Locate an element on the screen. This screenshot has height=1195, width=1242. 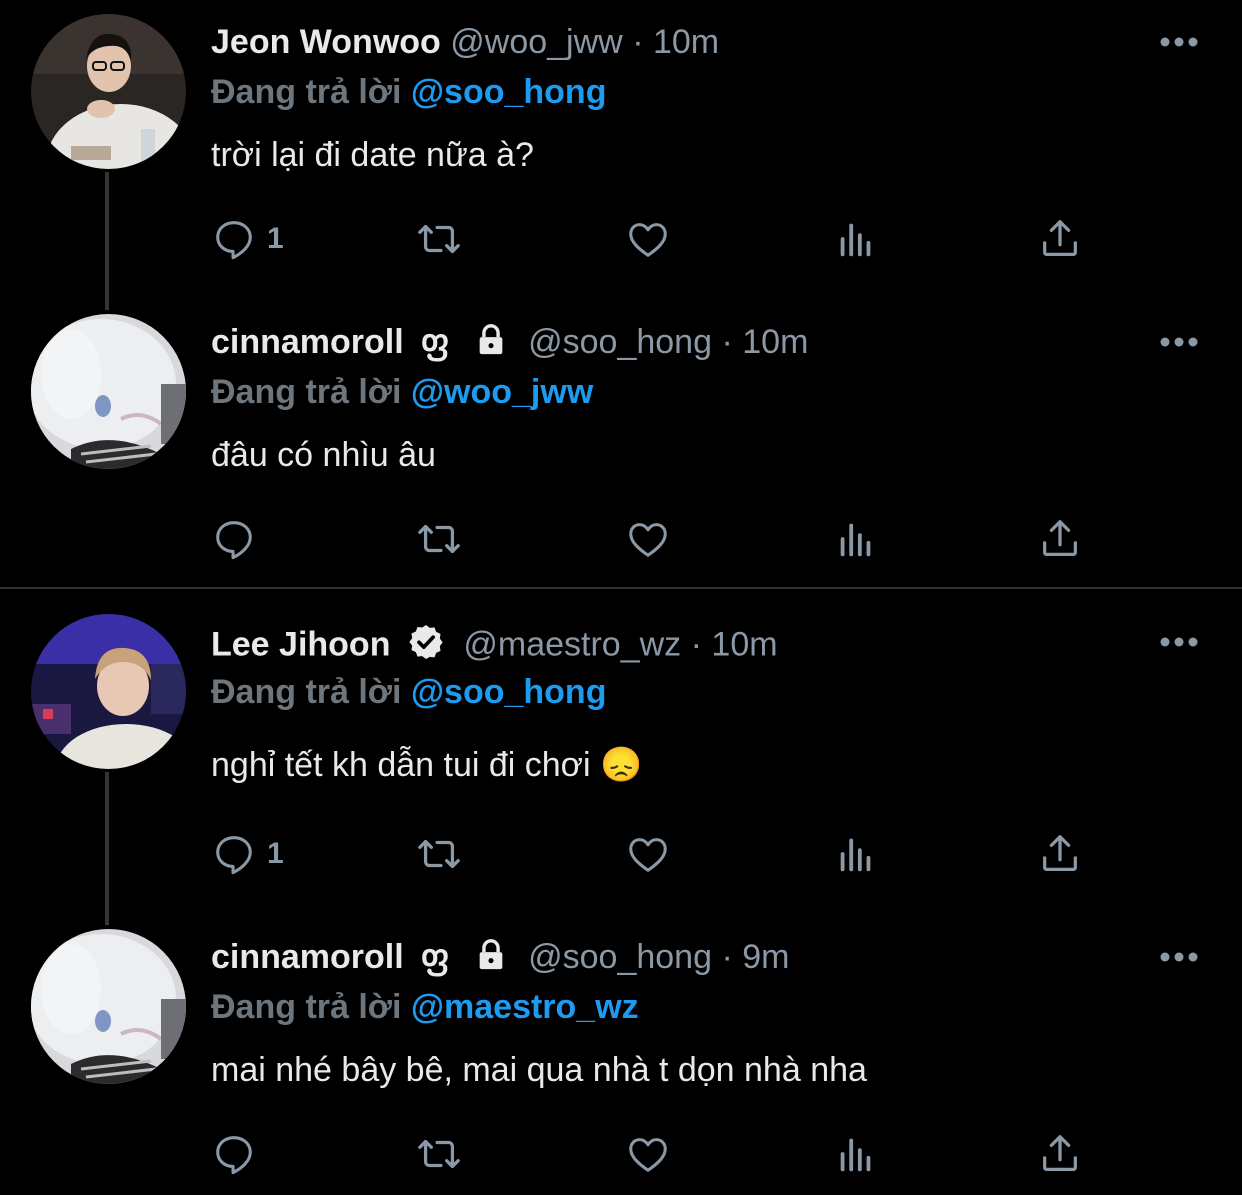
mention-link: @maestro_wz is located at coordinates (525, 1007).